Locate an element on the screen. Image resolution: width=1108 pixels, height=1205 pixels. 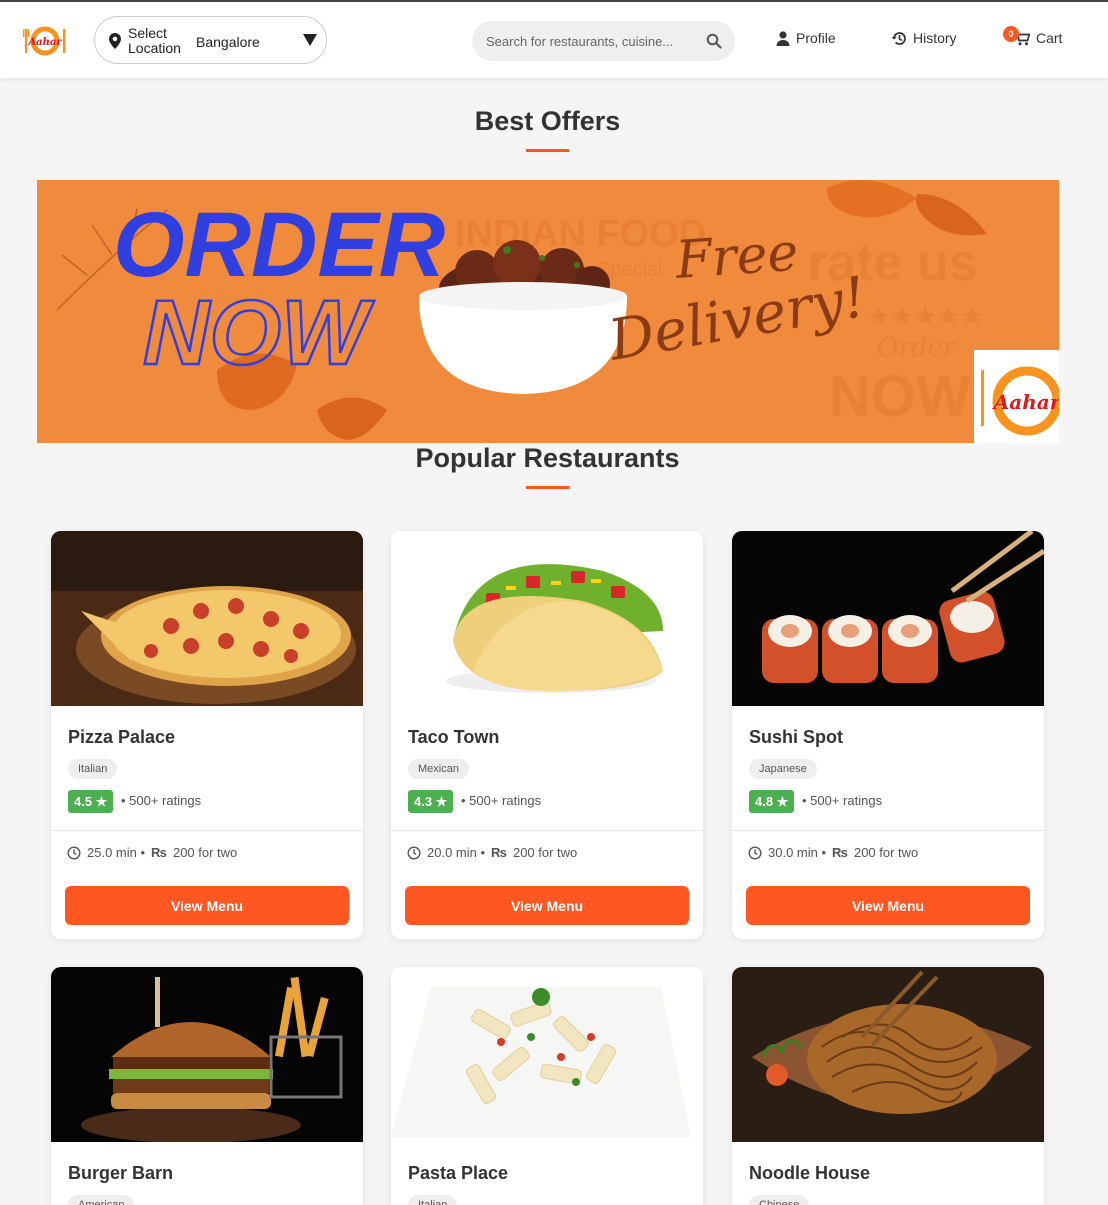
nav-cart-label: Cart is located at coordinates (1049, 38).